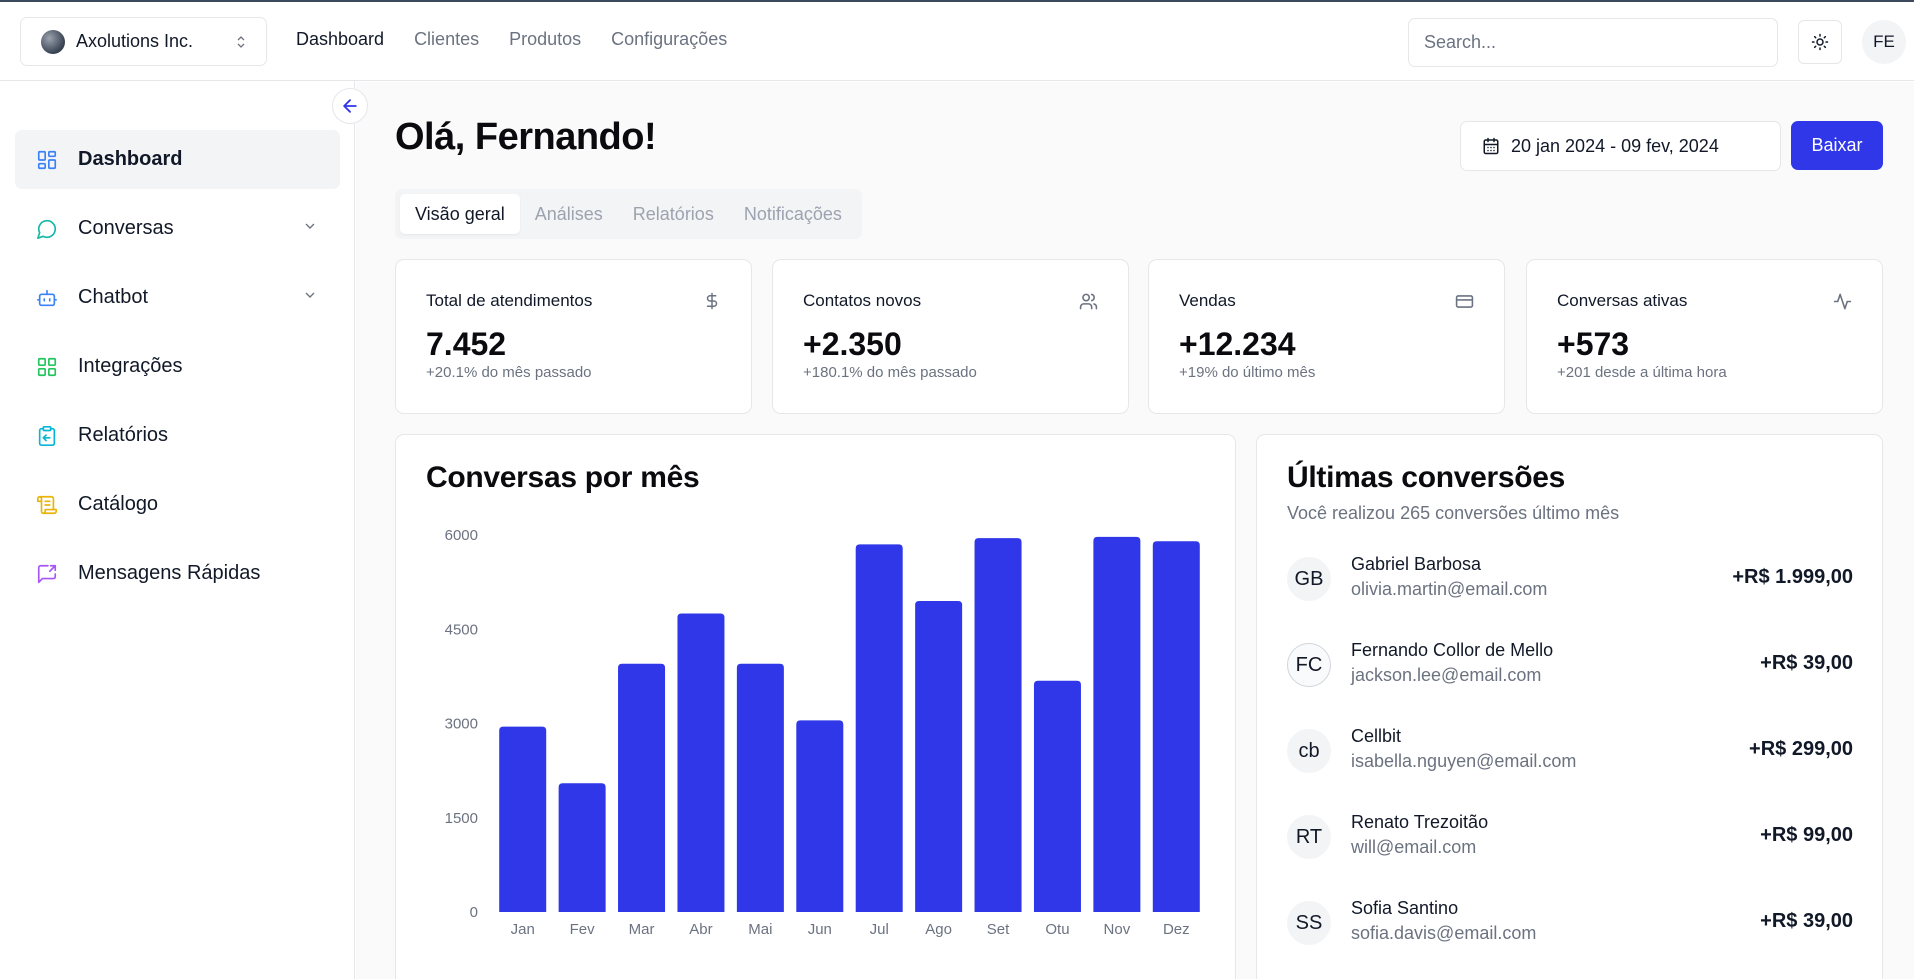 Image resolution: width=1914 pixels, height=979 pixels. Describe the element at coordinates (1416, 564) in the screenshot. I see `conversion-name: Gabriel Barbosa` at that location.